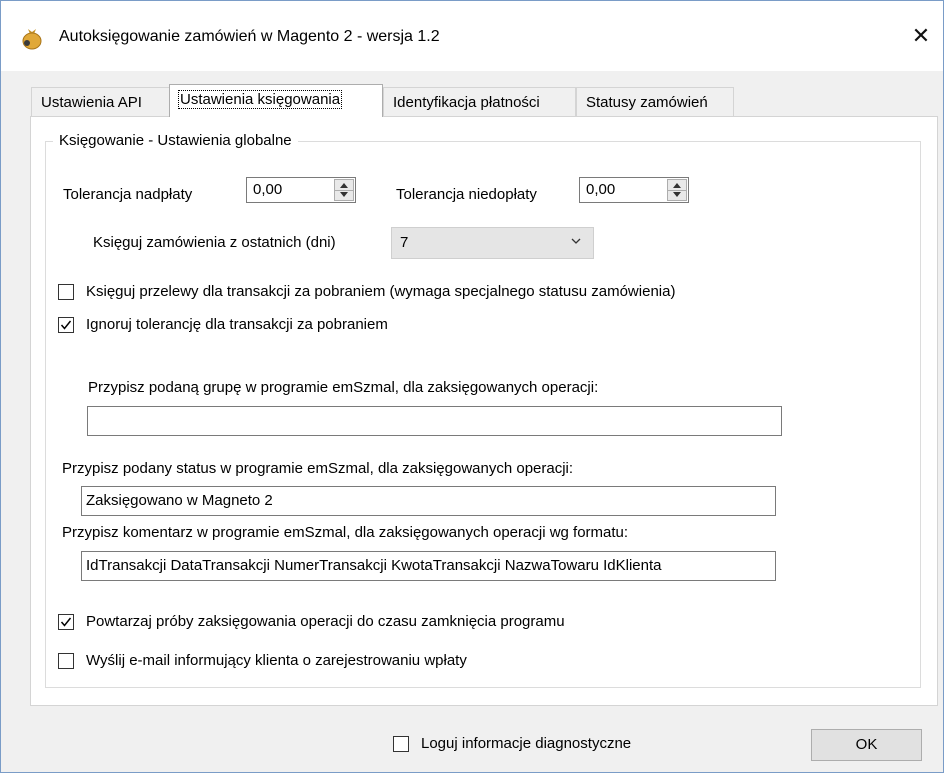  What do you see at coordinates (466, 194) in the screenshot?
I see `underpayment-label: Tolerancja niedopłaty` at bounding box center [466, 194].